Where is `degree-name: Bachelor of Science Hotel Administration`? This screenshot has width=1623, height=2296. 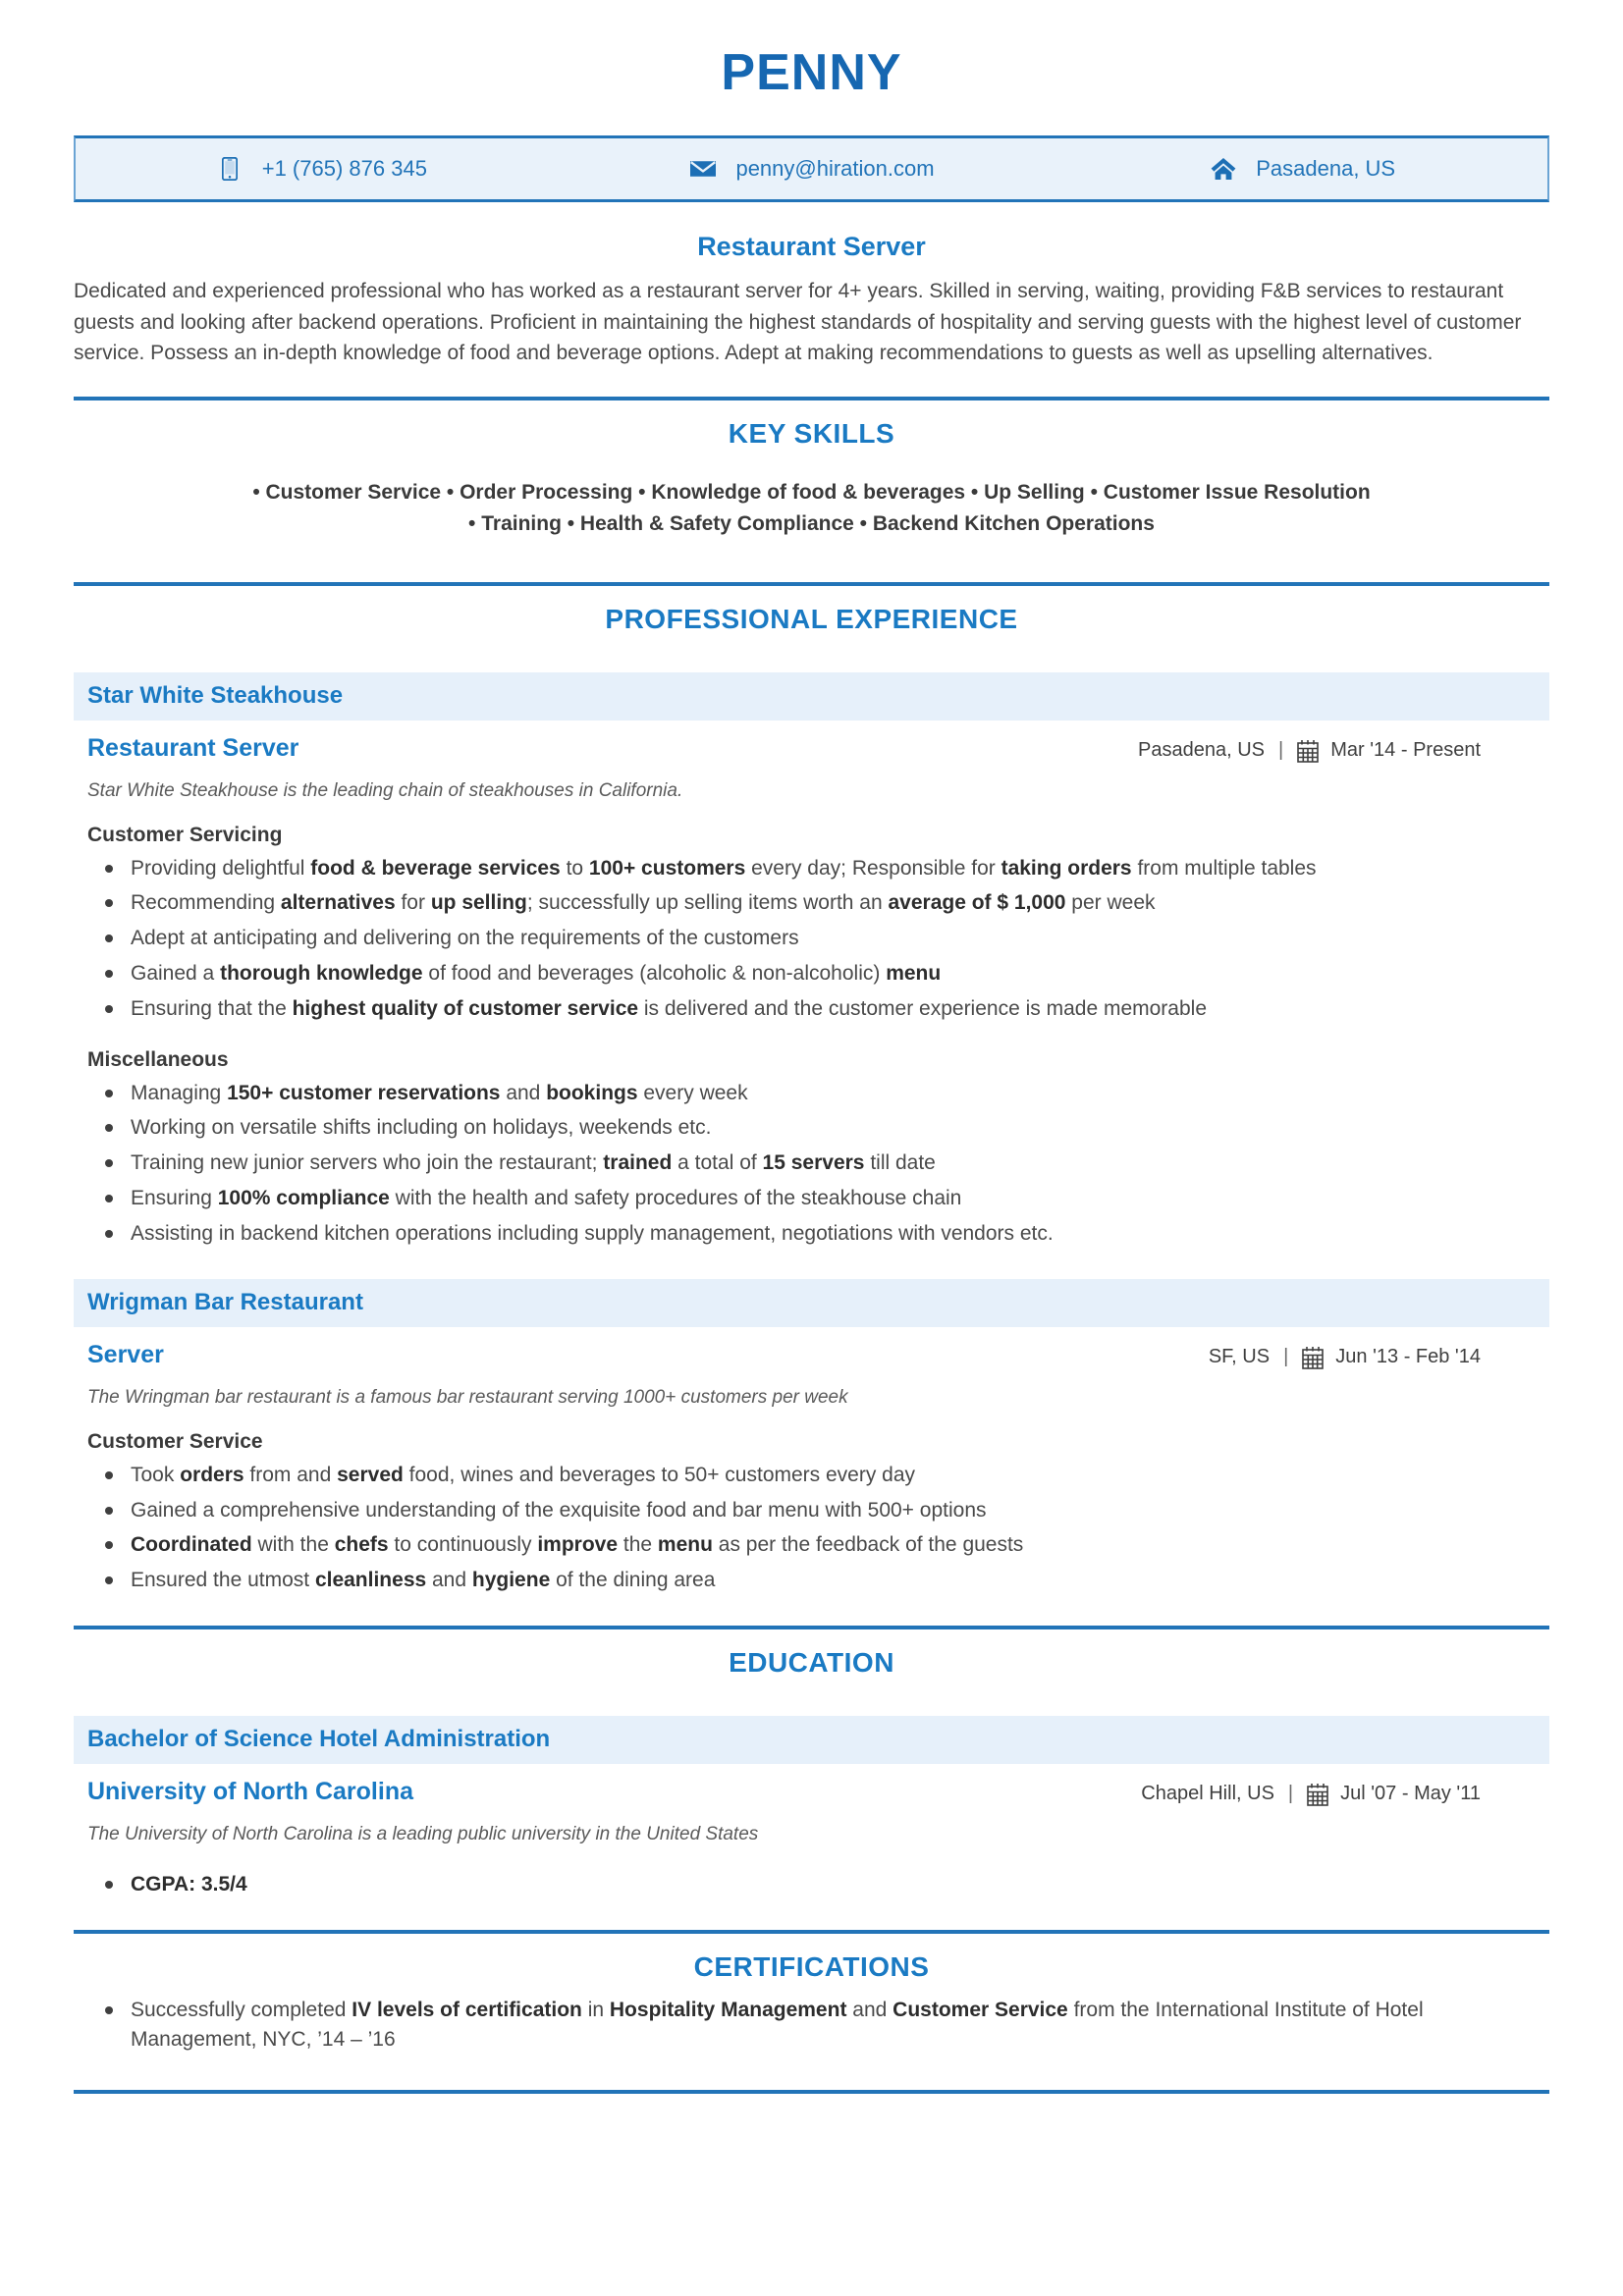
degree-name: Bachelor of Science Hotel Administration is located at coordinates (319, 1738).